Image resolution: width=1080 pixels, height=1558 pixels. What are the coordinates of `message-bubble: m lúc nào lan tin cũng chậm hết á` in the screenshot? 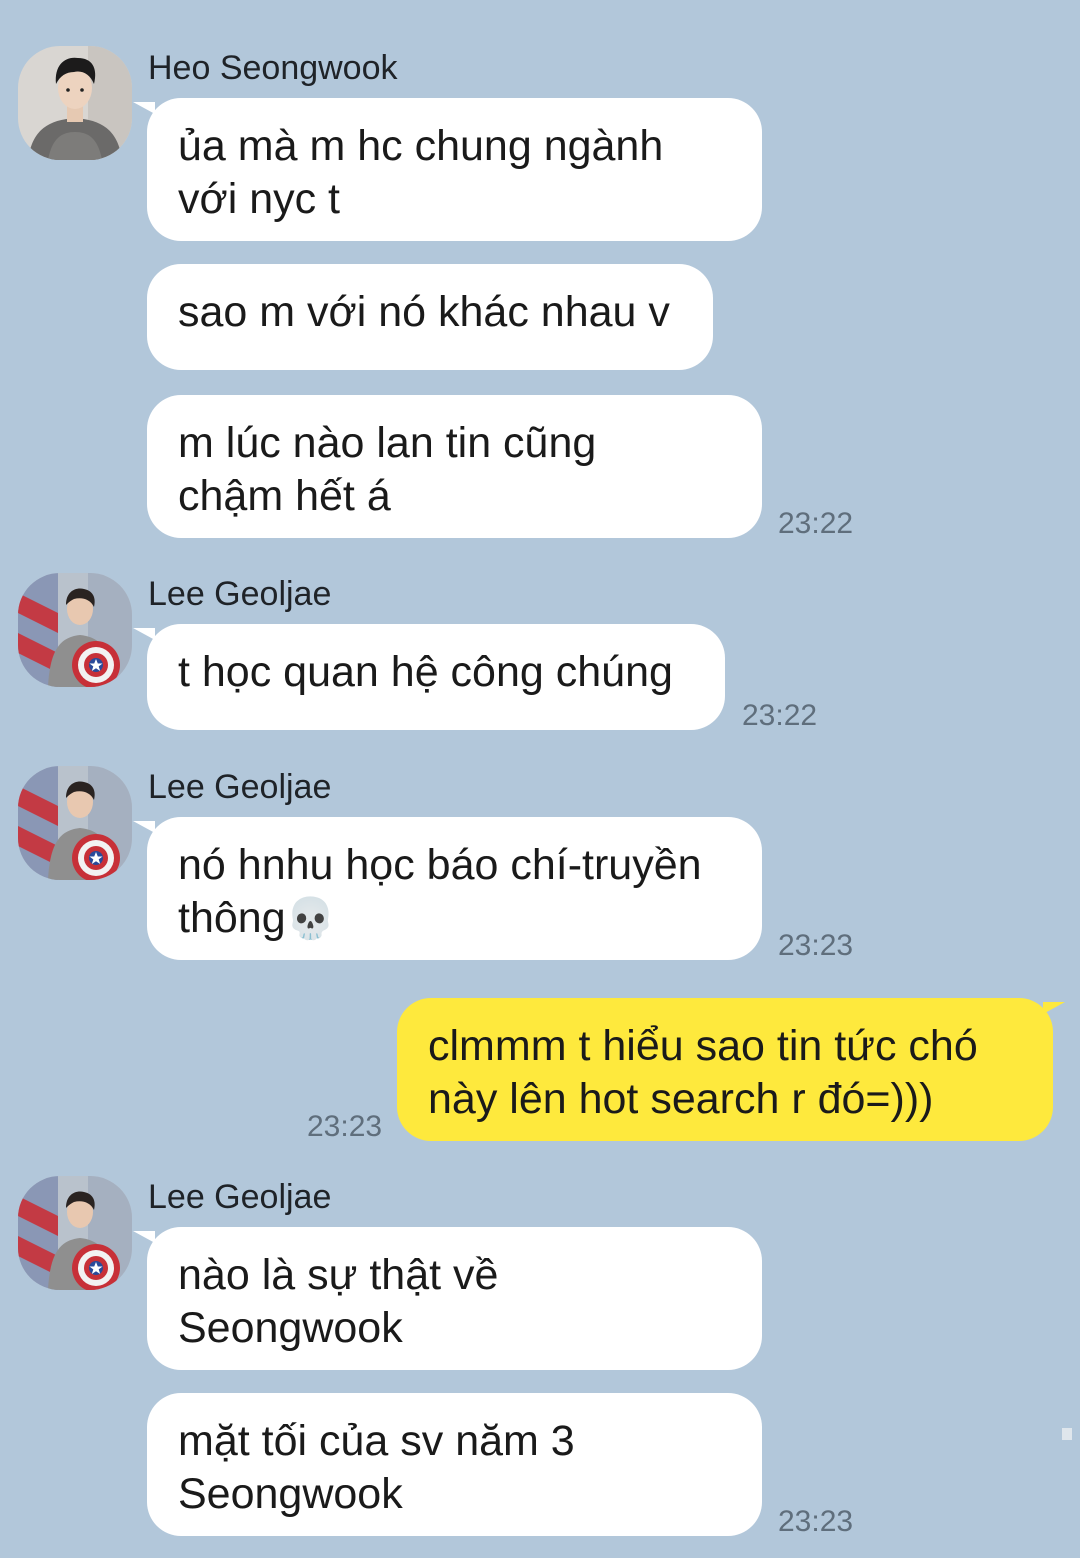 It's located at (454, 466).